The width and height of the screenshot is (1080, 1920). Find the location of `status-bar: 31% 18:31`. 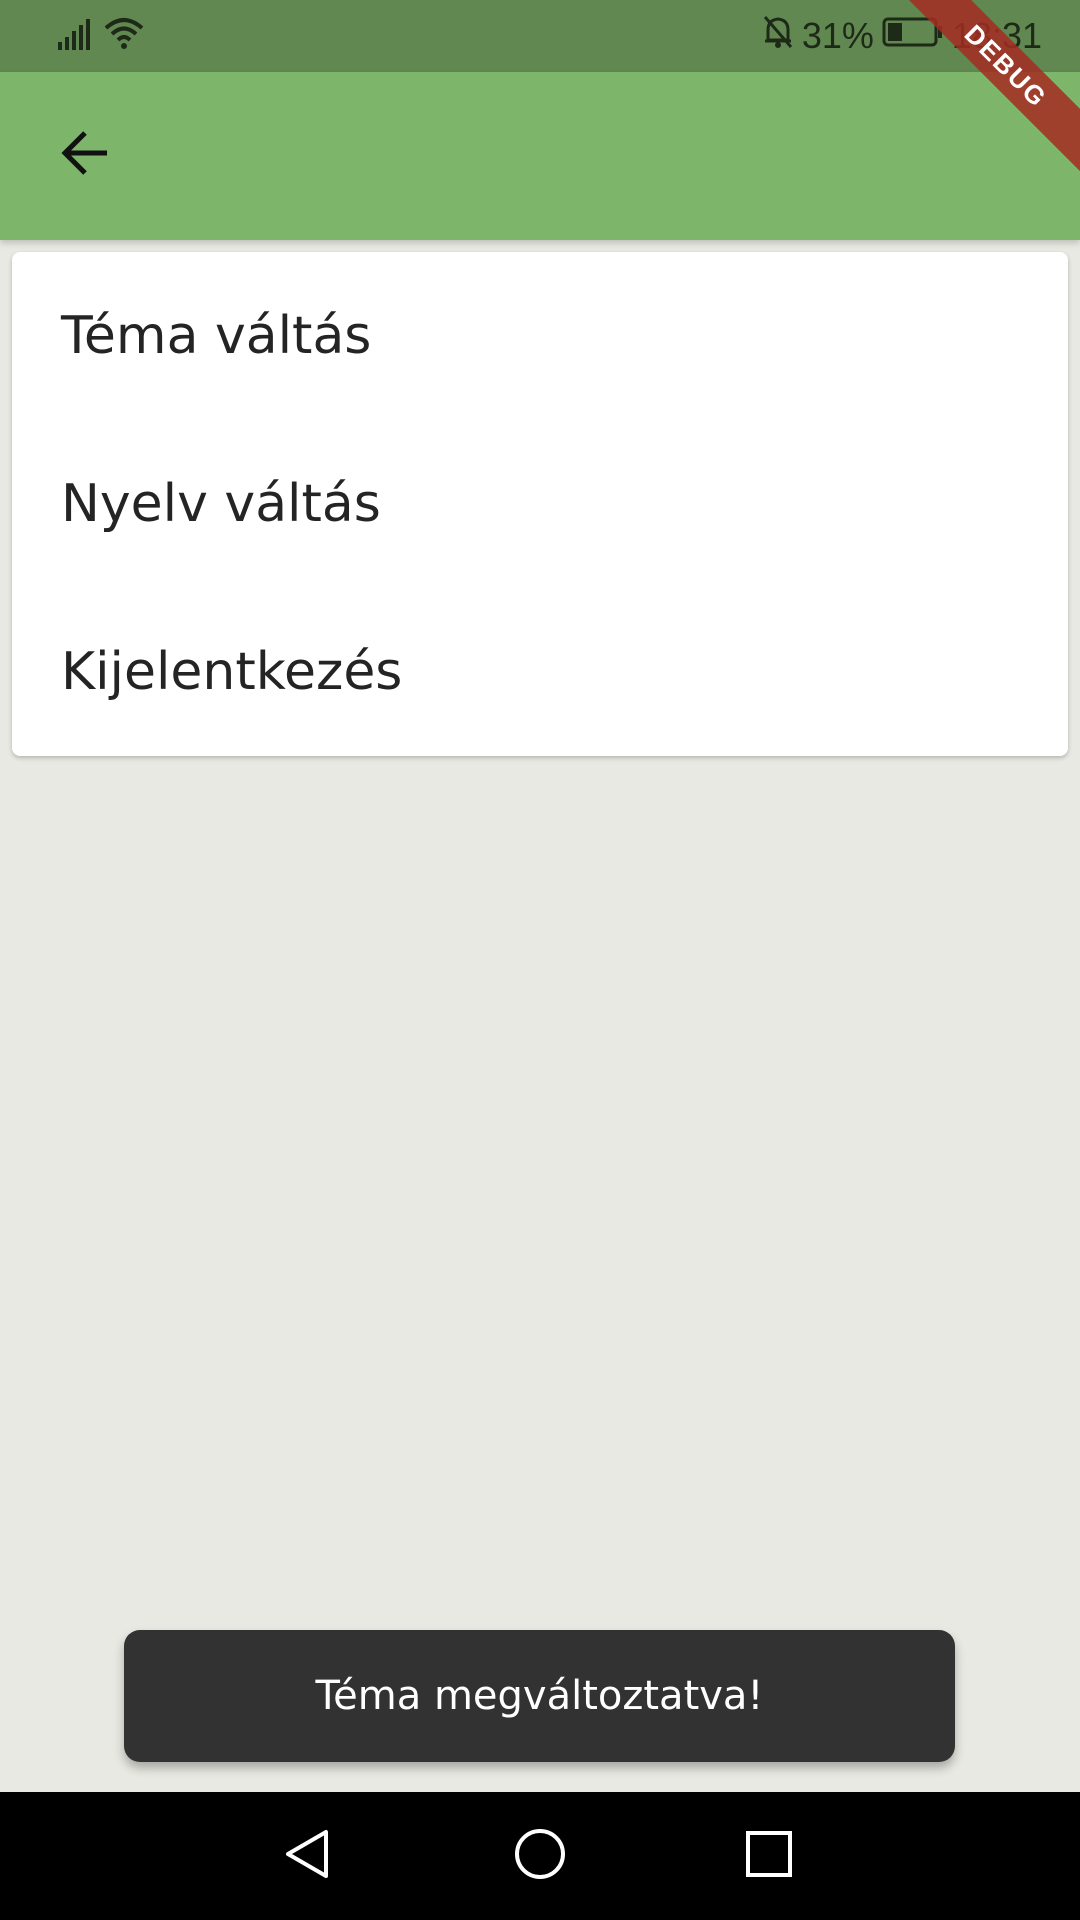

status-bar: 31% 18:31 is located at coordinates (540, 36).